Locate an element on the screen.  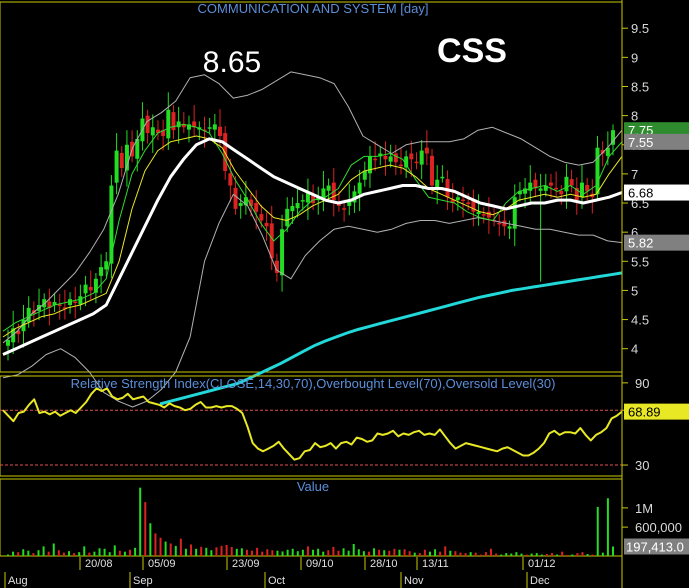
month-label: Oct is located at coordinates (276, 581).